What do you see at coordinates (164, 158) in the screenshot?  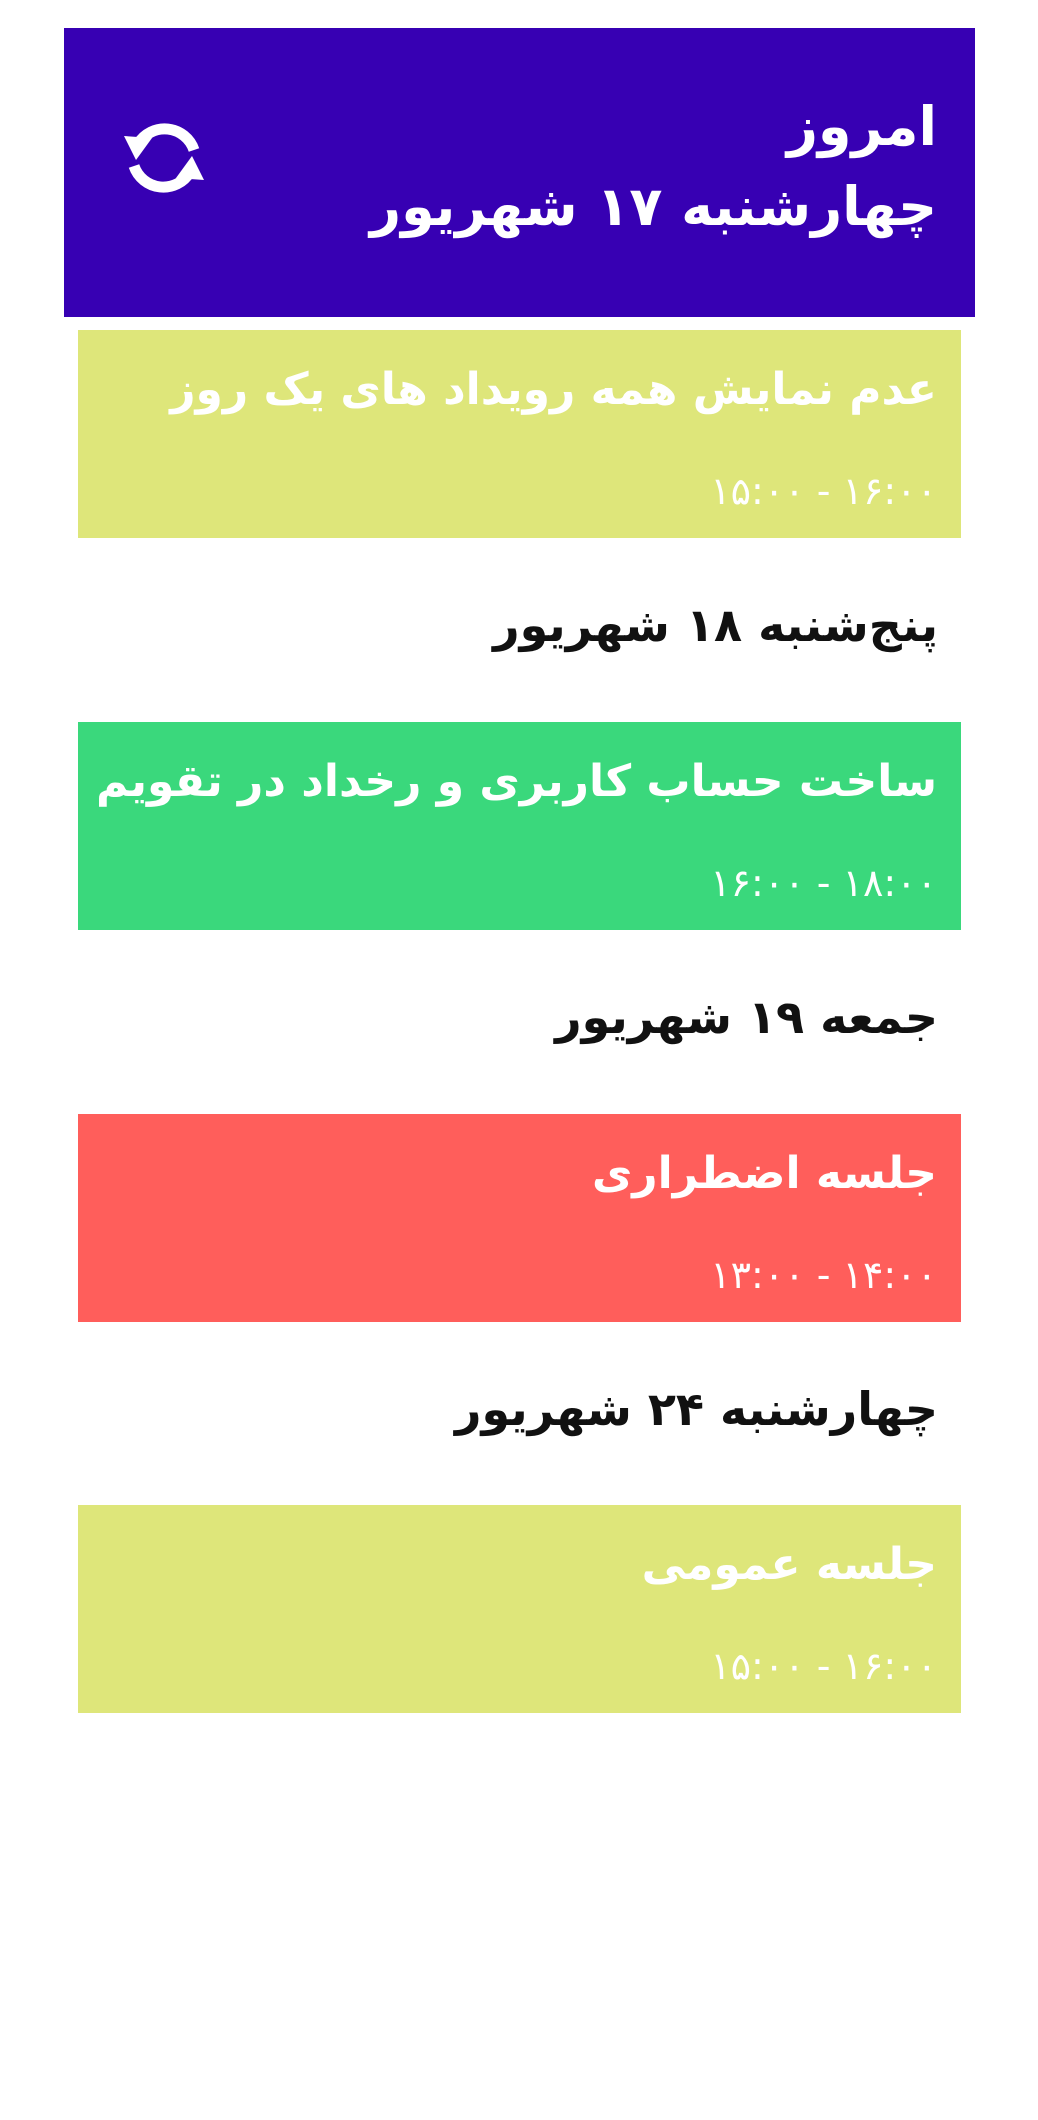 I see `refresh-icon` at bounding box center [164, 158].